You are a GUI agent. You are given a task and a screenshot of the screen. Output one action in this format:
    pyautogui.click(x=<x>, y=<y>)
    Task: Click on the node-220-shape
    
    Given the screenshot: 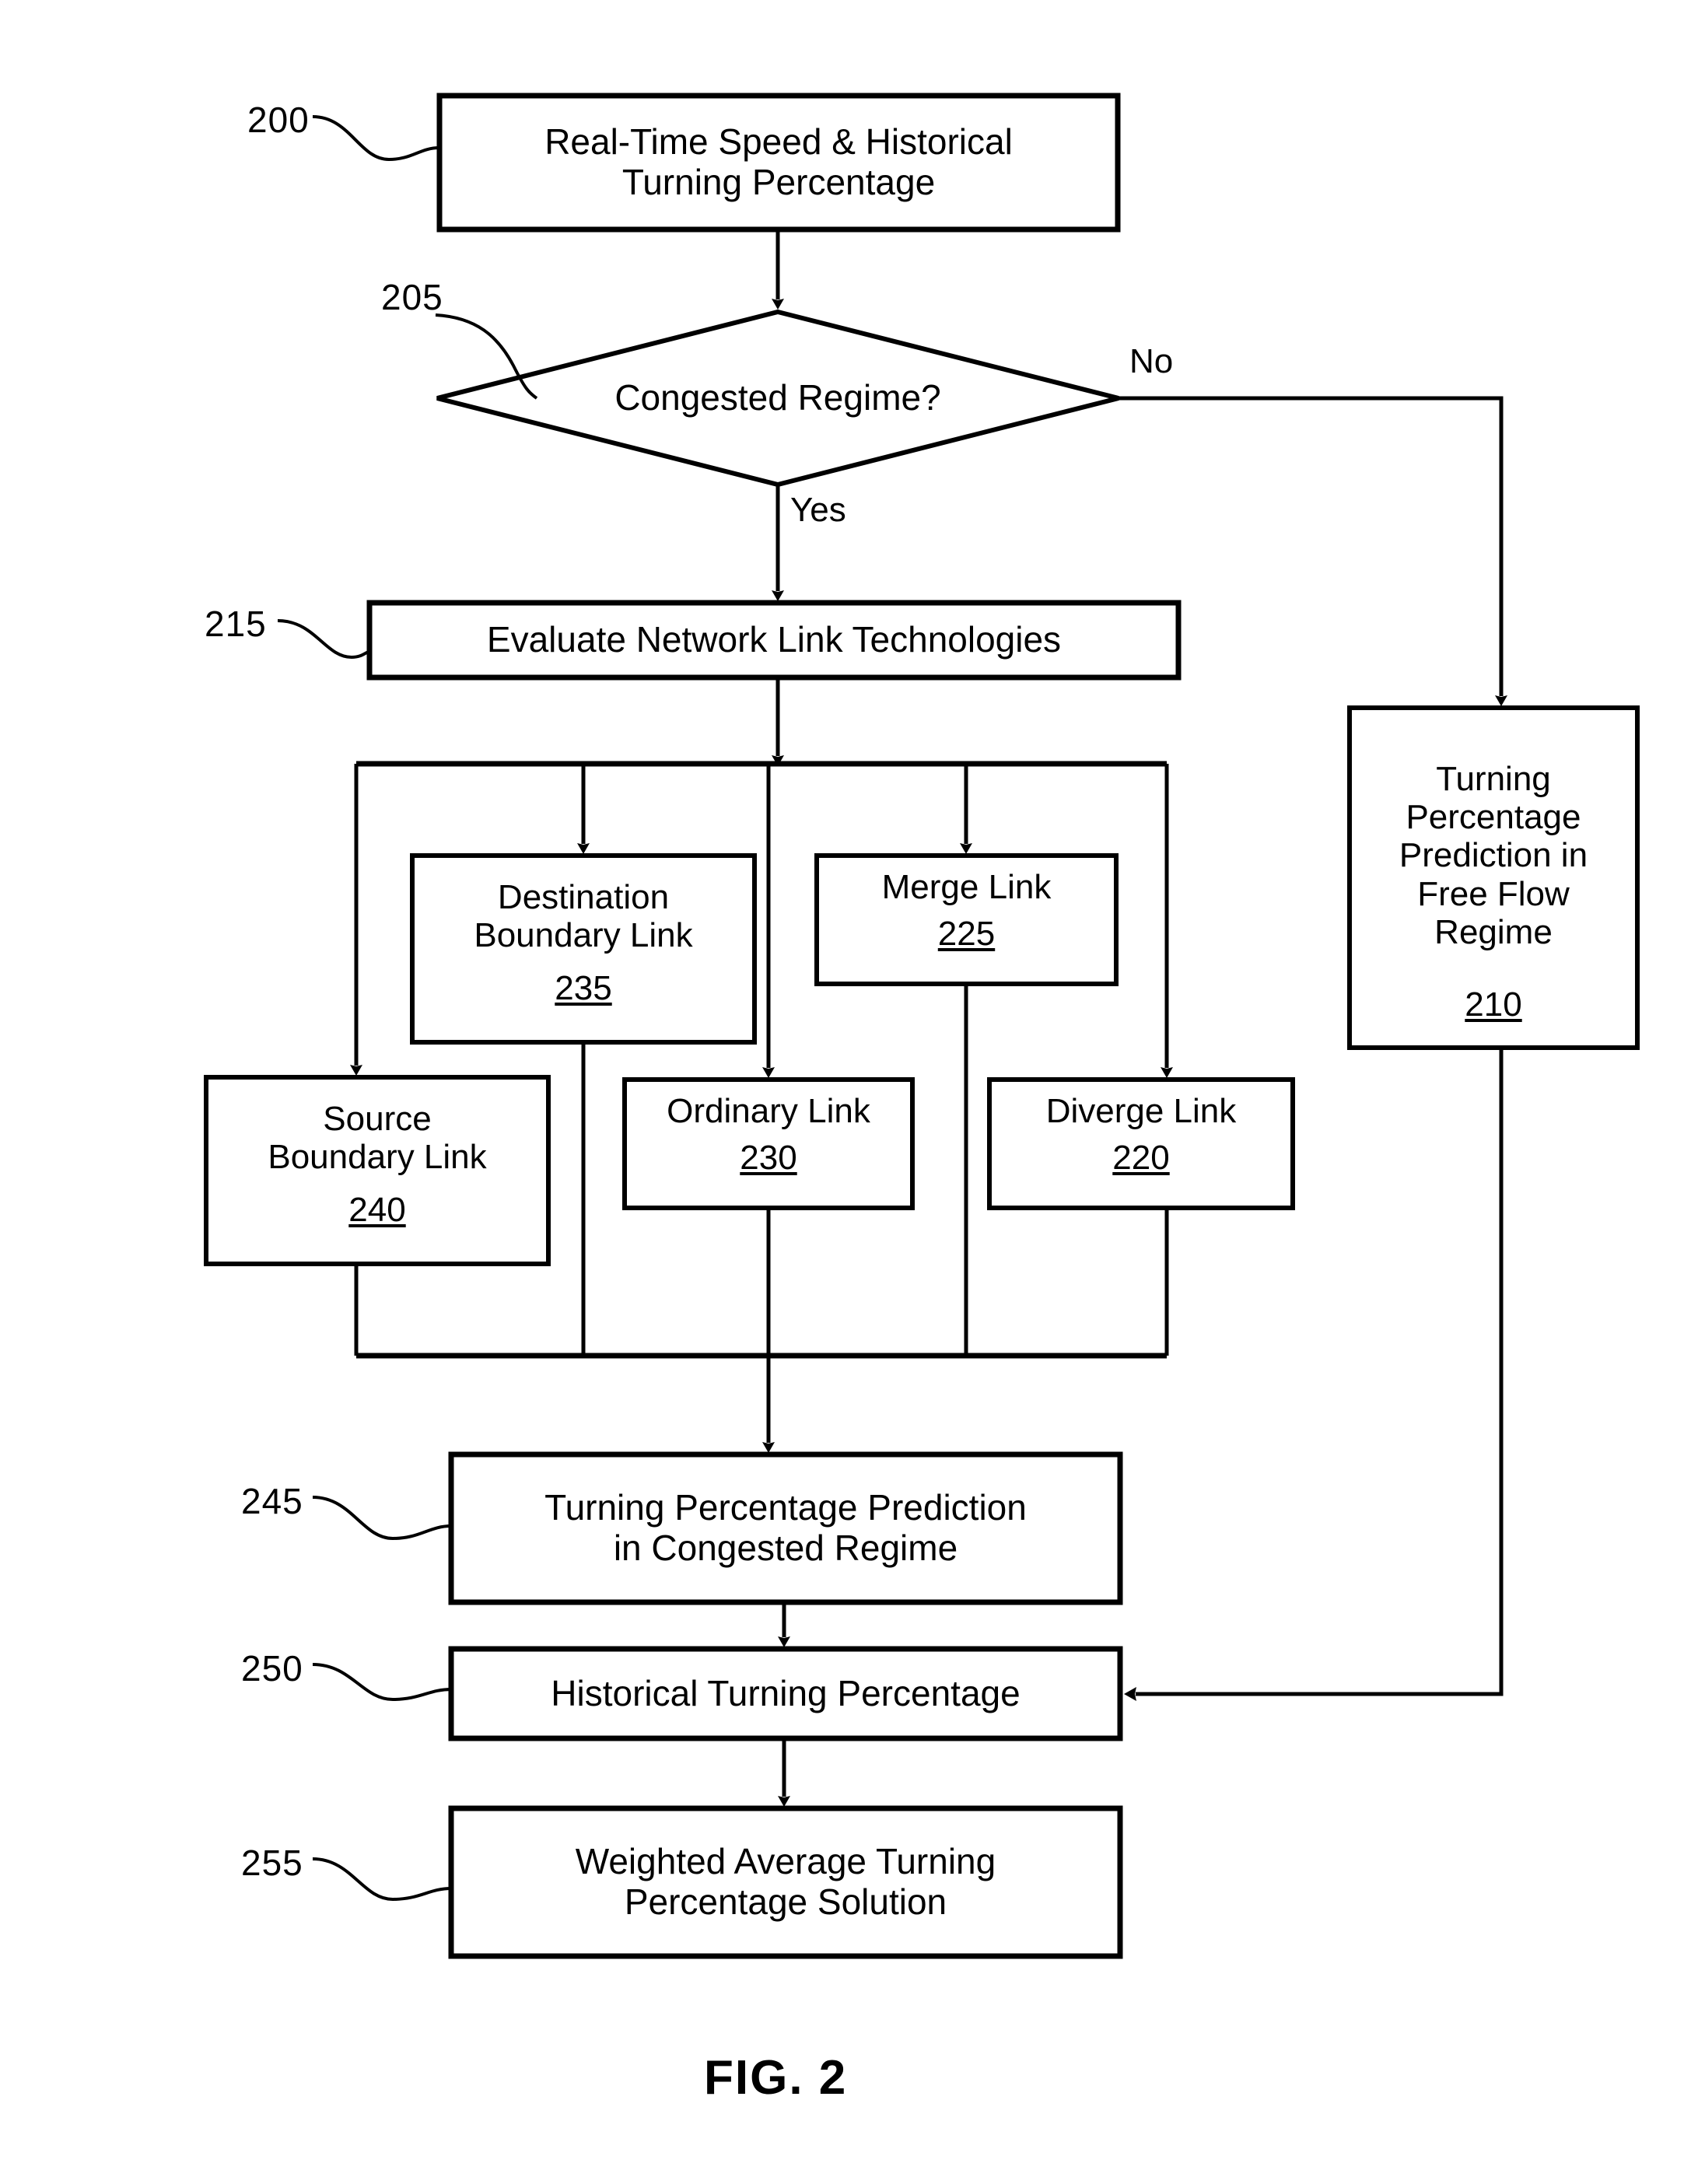 What is the action you would take?
    pyautogui.click(x=1141, y=1143)
    